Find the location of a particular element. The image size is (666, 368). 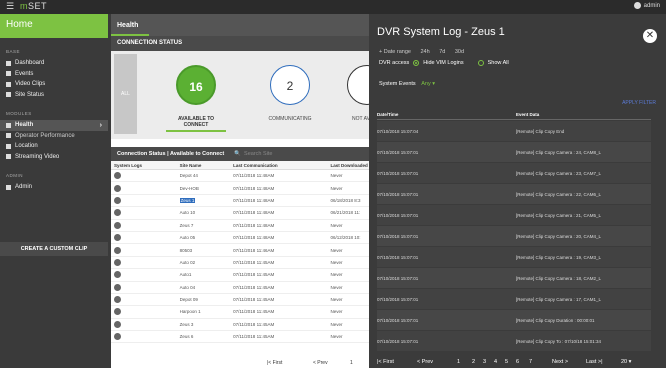

next-page-button: Next > is located at coordinates (560, 362).